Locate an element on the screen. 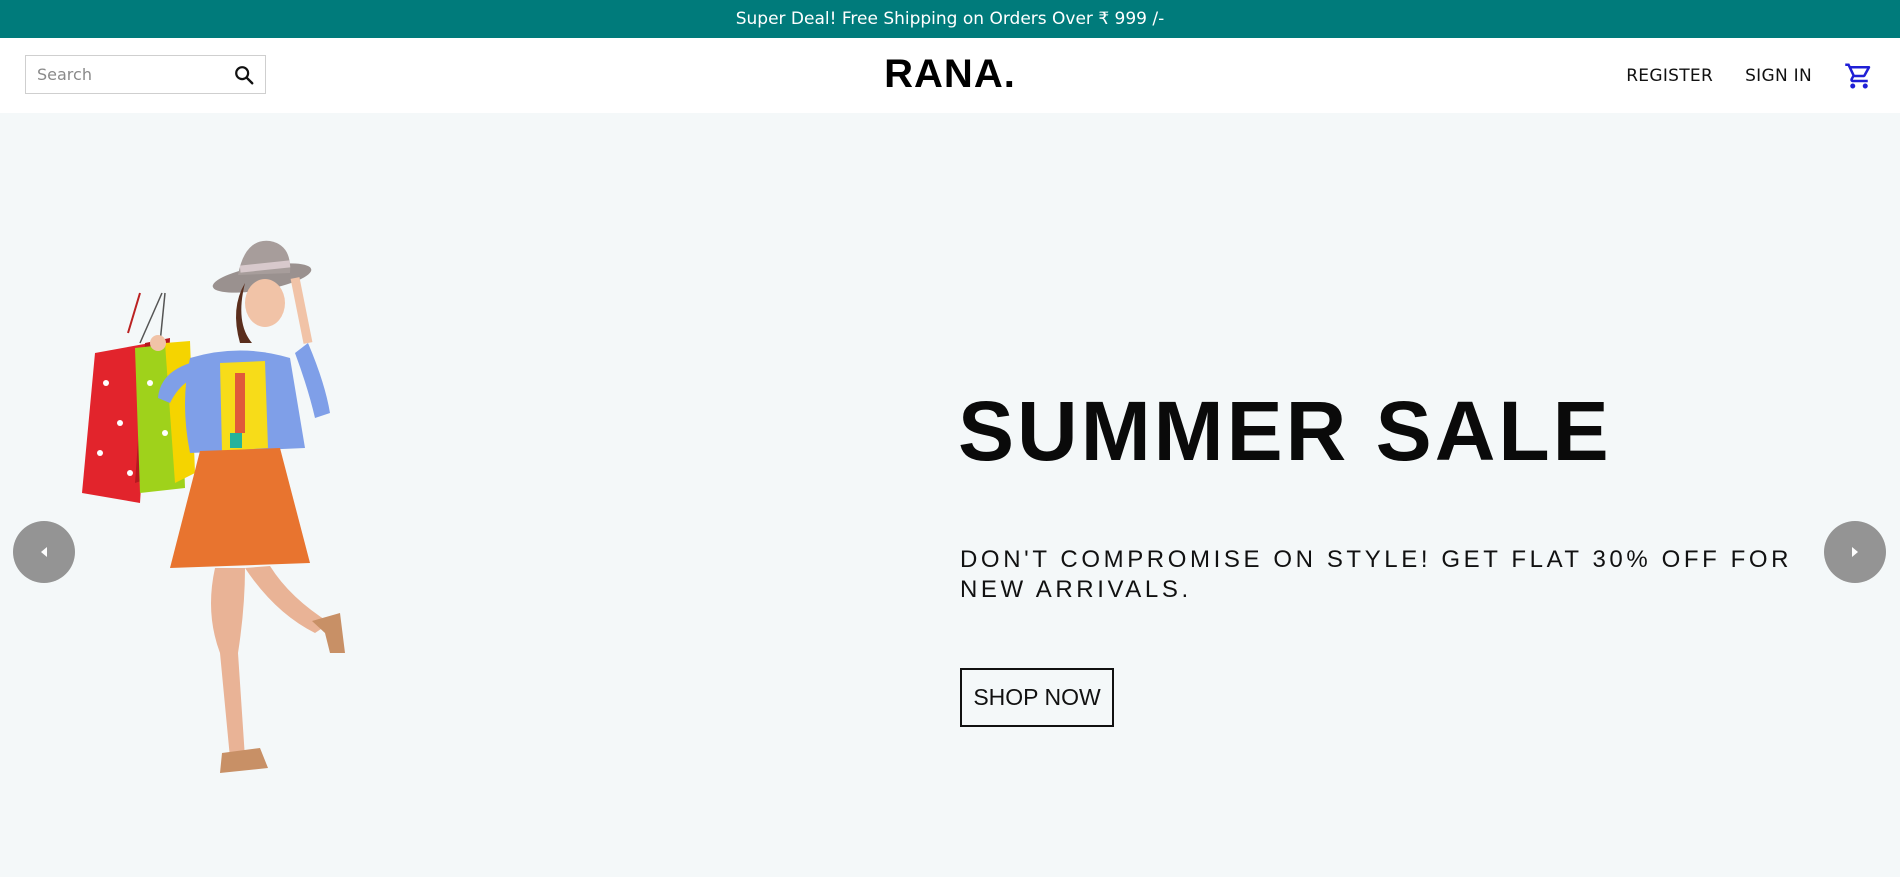 This screenshot has width=1900, height=877. brand-logo: RANA. is located at coordinates (950, 74).